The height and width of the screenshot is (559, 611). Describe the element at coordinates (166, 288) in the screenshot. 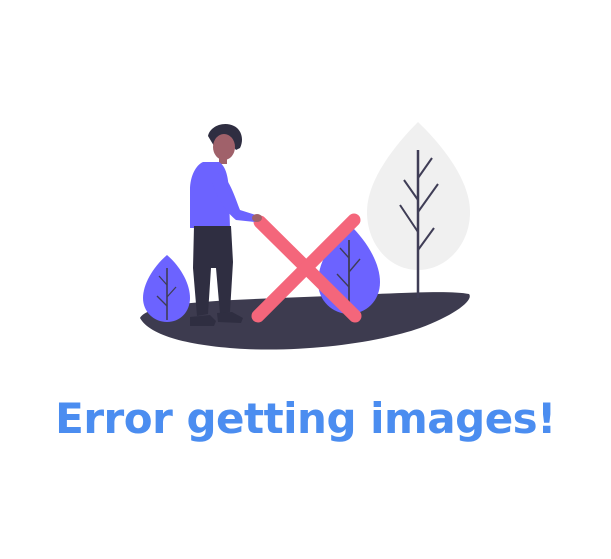

I see `purple-bush-left` at that location.